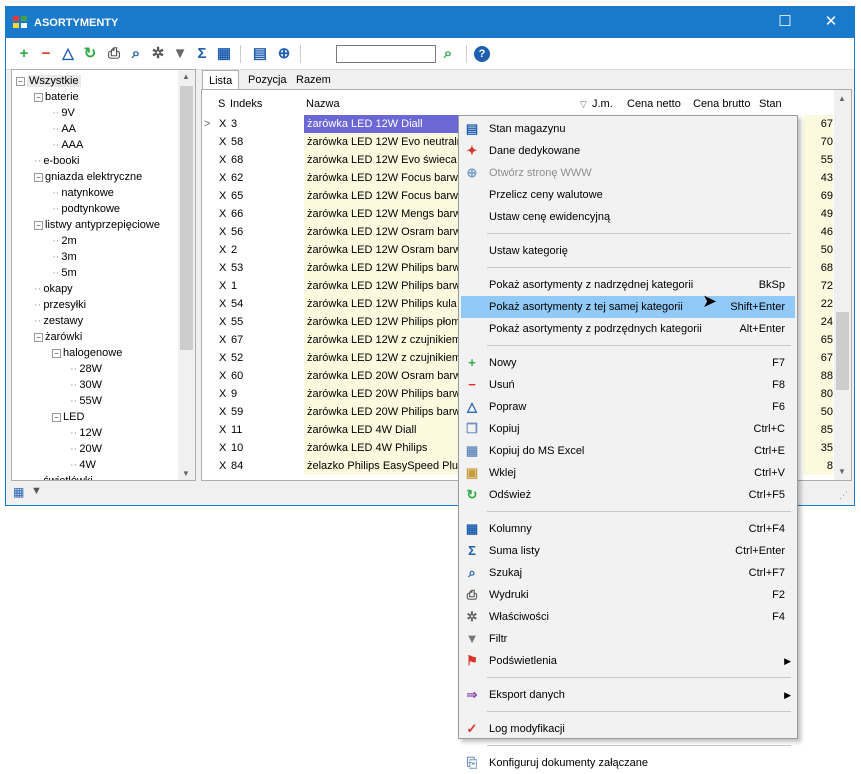 The width and height of the screenshot is (861, 774). Describe the element at coordinates (721, 104) in the screenshot. I see `column-header-brutto: Cena brutto` at that location.